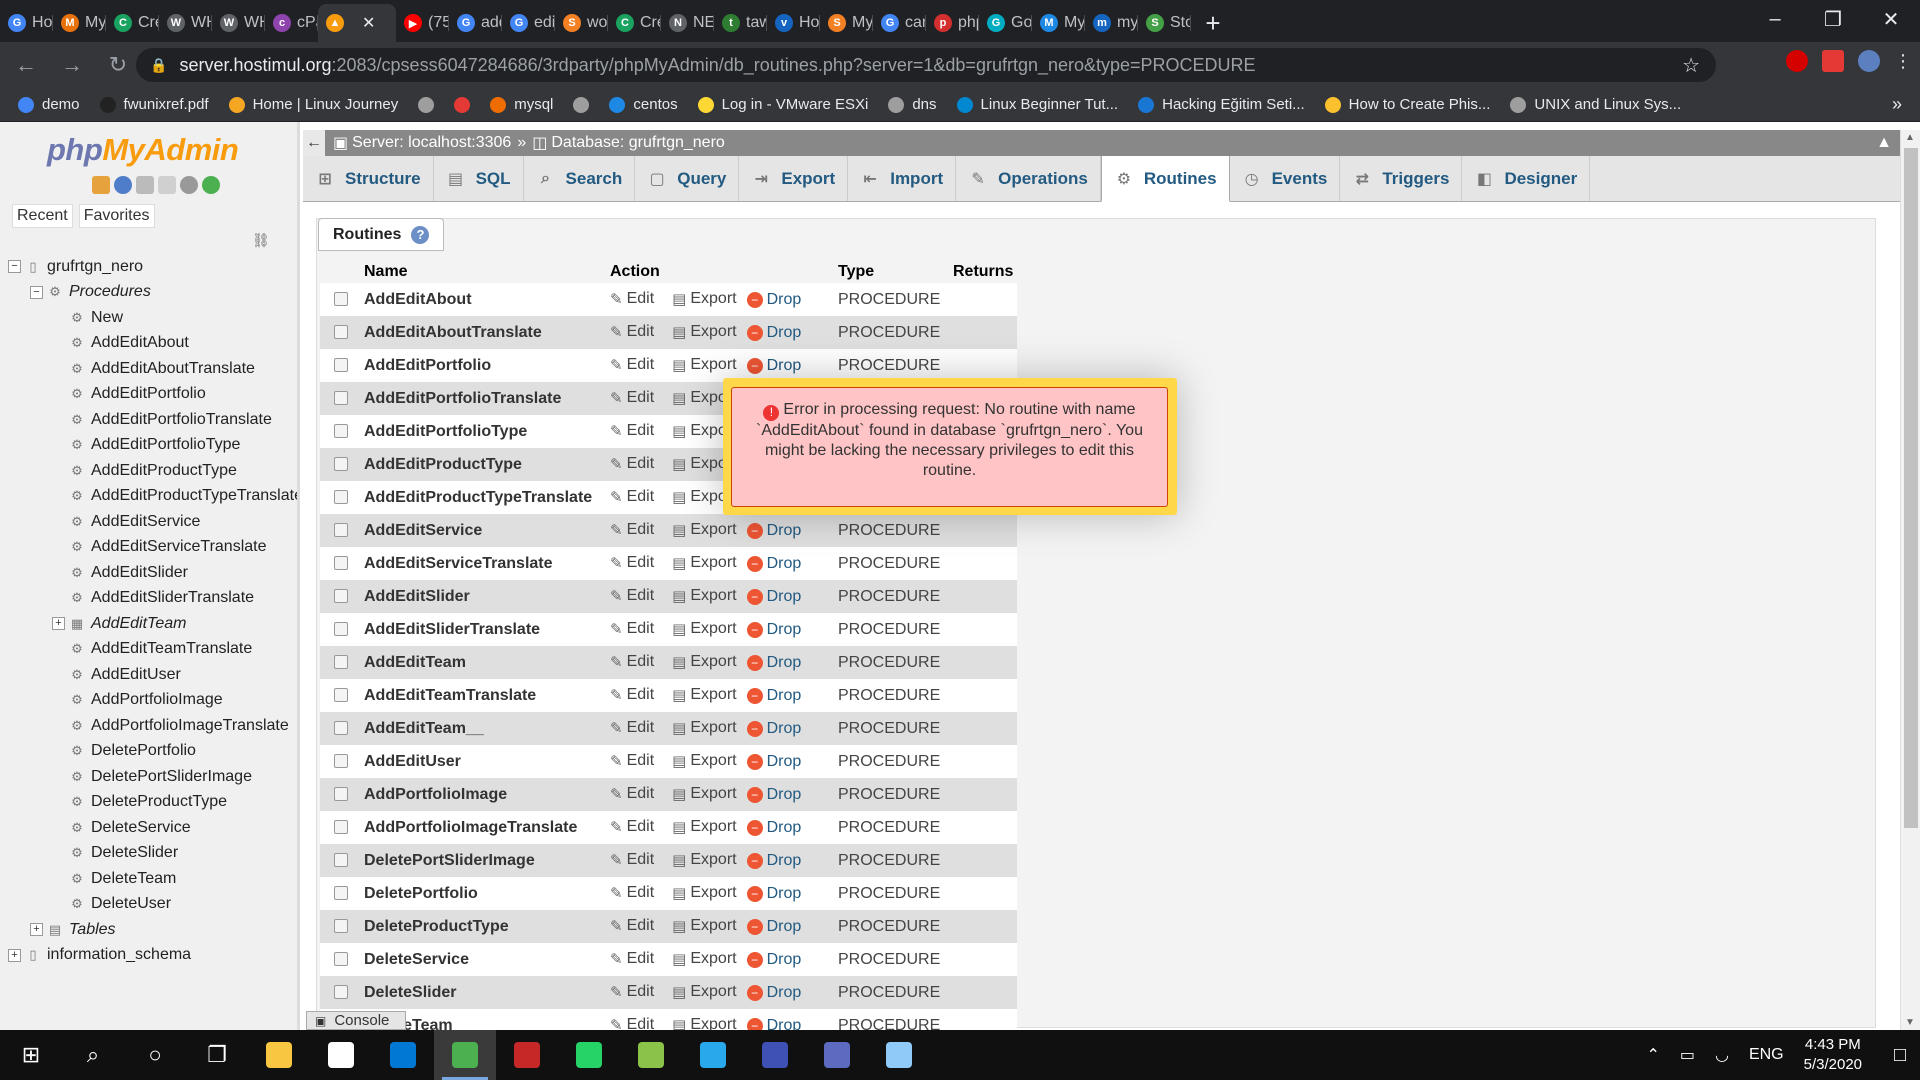  I want to click on scroll-up-arrow-icon: ▲, so click(1910, 137).